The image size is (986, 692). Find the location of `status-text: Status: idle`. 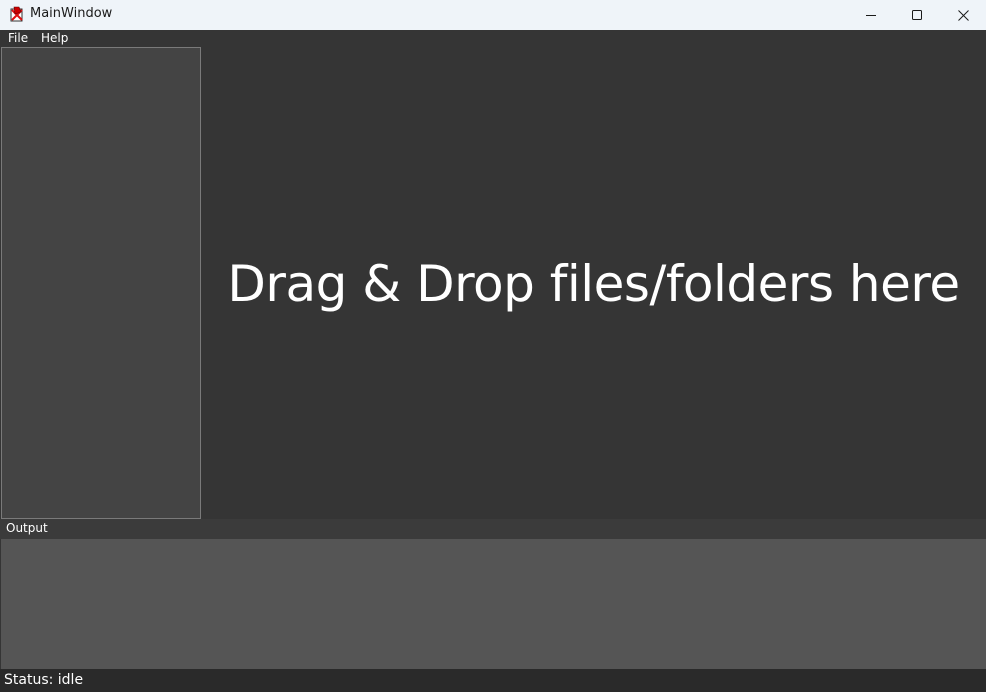

status-text: Status: idle is located at coordinates (44, 680).